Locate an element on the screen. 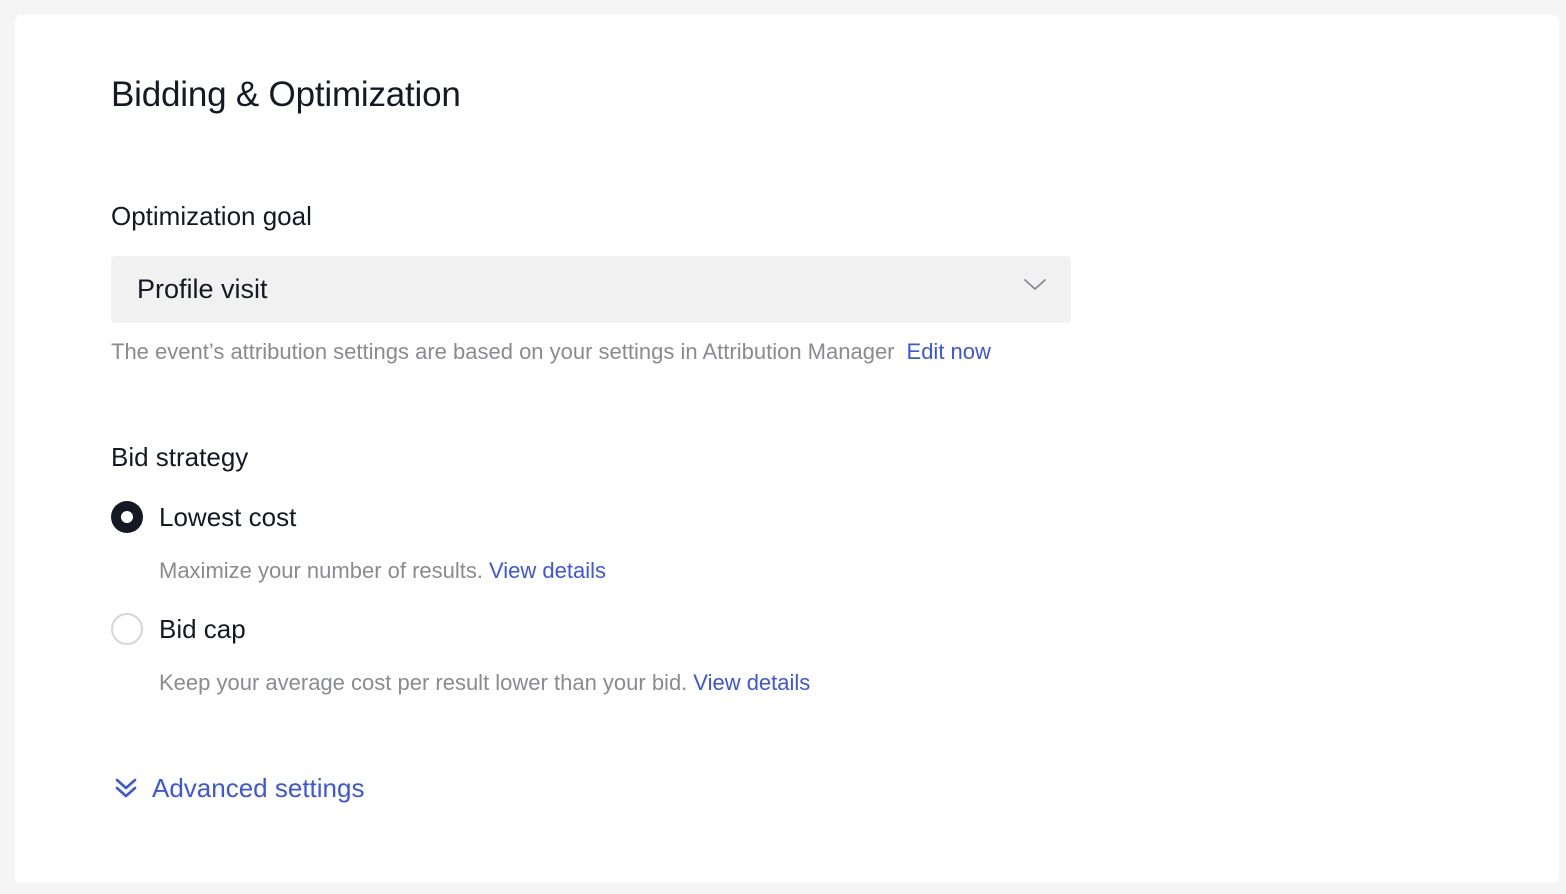 Image resolution: width=1566 pixels, height=894 pixels. radio-label-bid-cap: Bid cap is located at coordinates (202, 629).